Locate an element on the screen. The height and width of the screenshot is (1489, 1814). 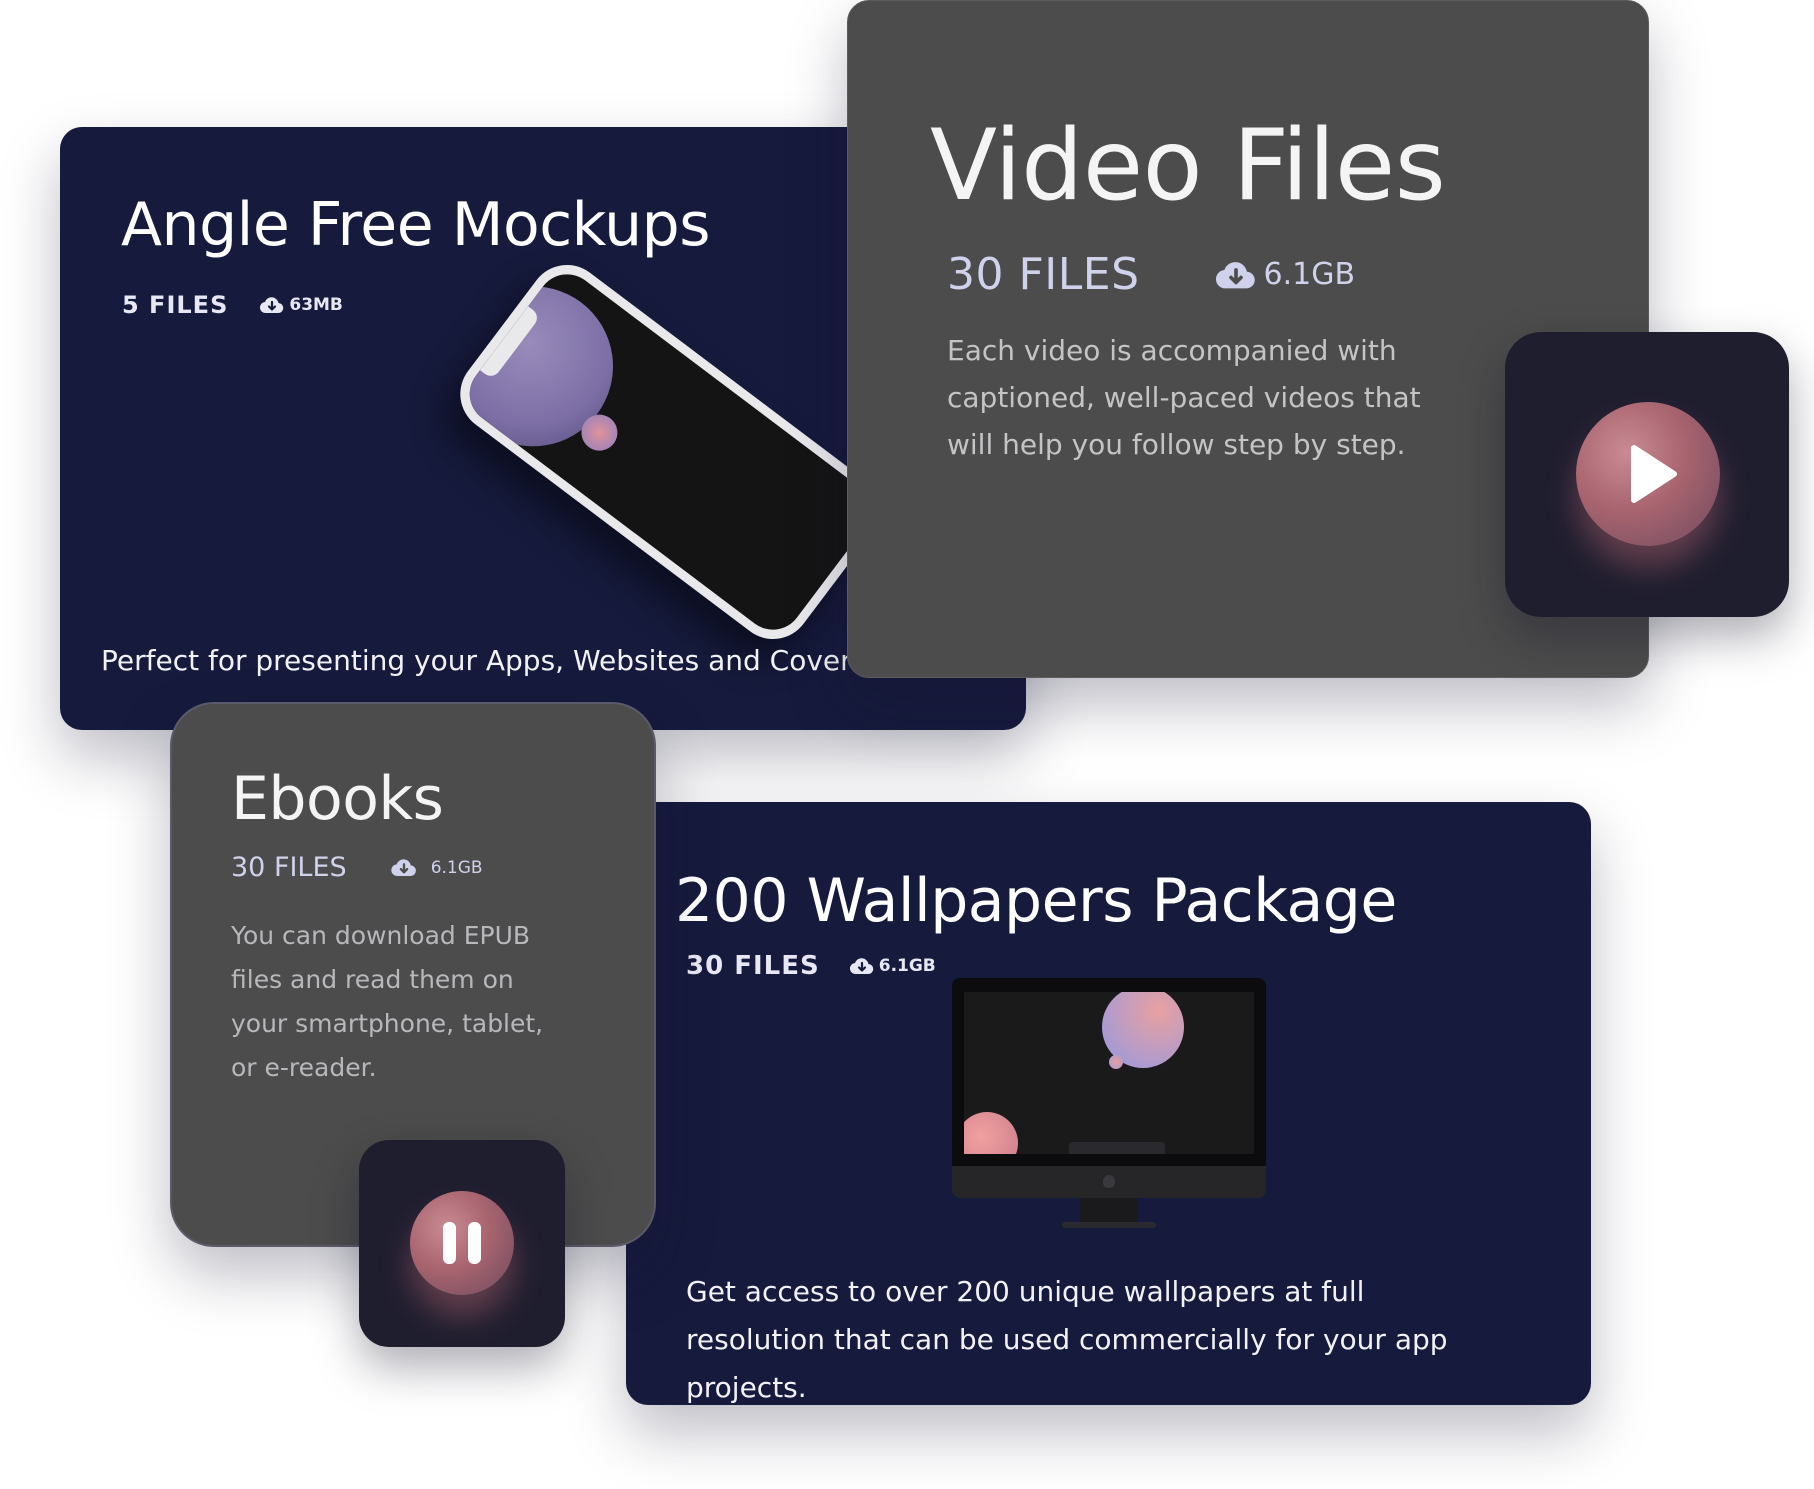
wallpapers-title: 200 Wallpapers Package is located at coordinates (1036, 901).